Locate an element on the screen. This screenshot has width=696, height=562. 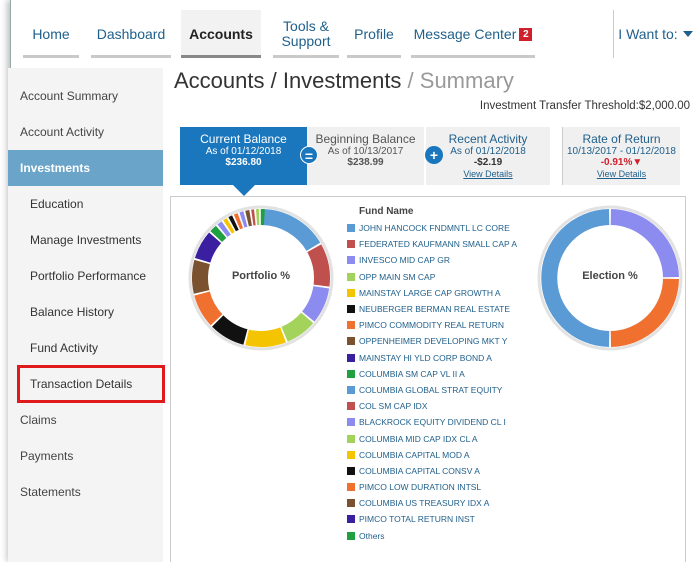
page-title: Accounts / Investments / Summary is located at coordinates (344, 81).